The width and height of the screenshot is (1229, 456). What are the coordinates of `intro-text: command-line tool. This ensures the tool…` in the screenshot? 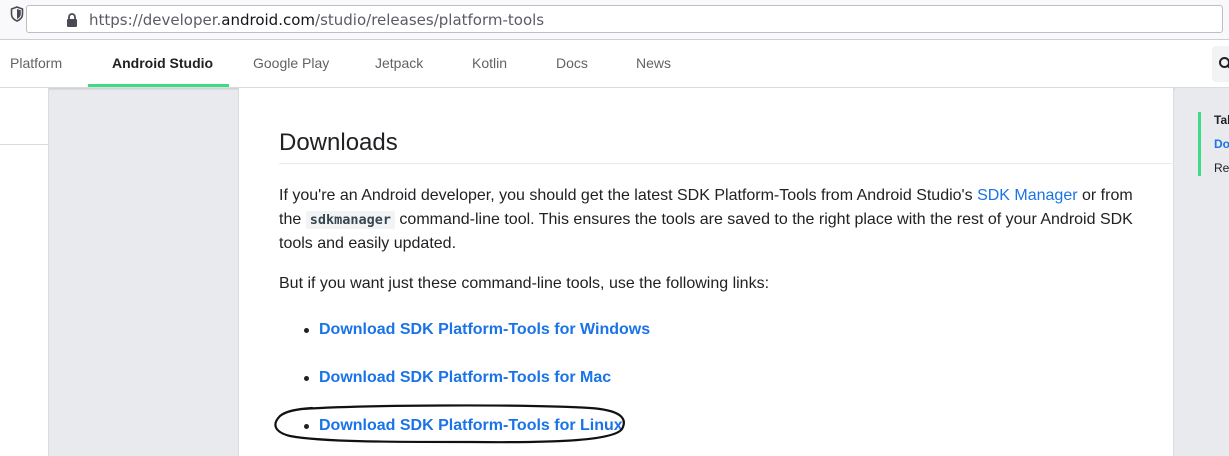 It's located at (706, 231).